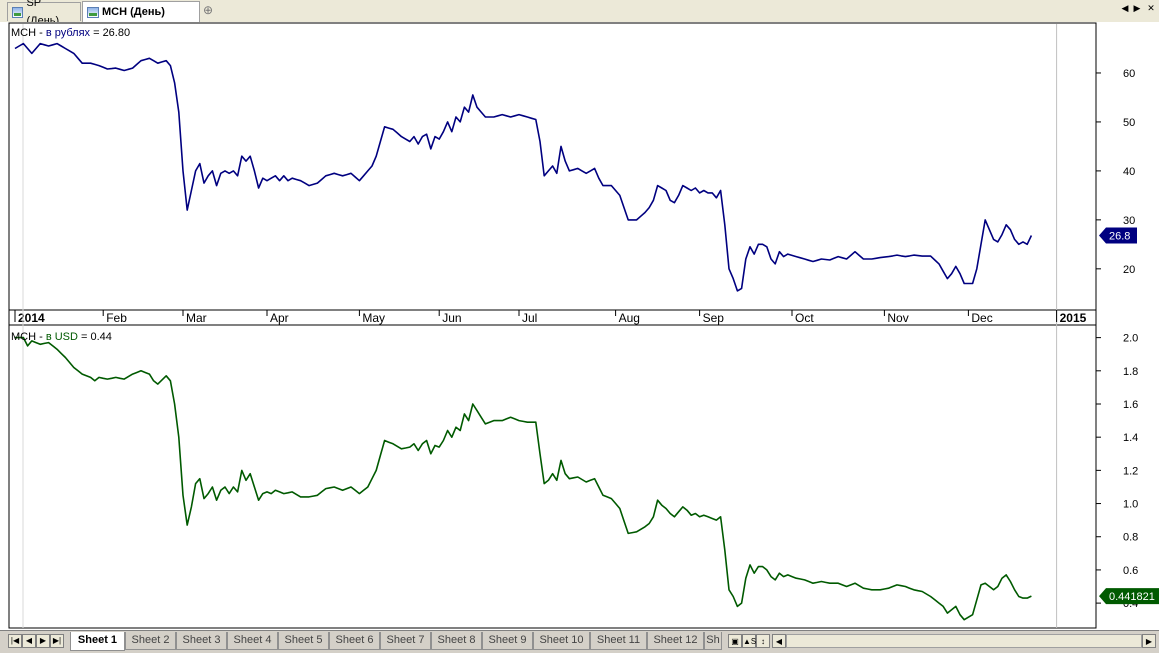 This screenshot has height=653, width=1159. Describe the element at coordinates (1125, 8) in the screenshot. I see `tab-scroll-left-icon: ◀` at that location.